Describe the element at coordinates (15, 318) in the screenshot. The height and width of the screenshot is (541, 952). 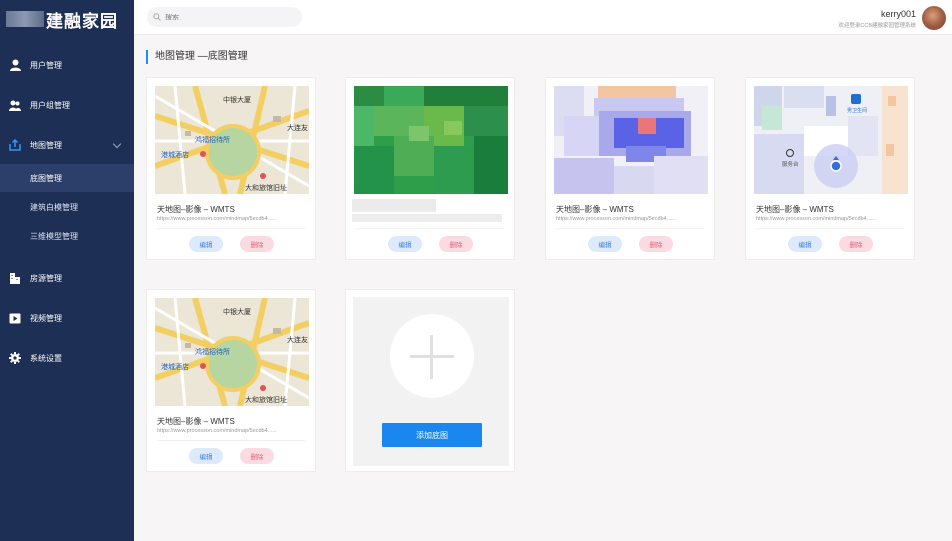
I see `video-icon` at that location.